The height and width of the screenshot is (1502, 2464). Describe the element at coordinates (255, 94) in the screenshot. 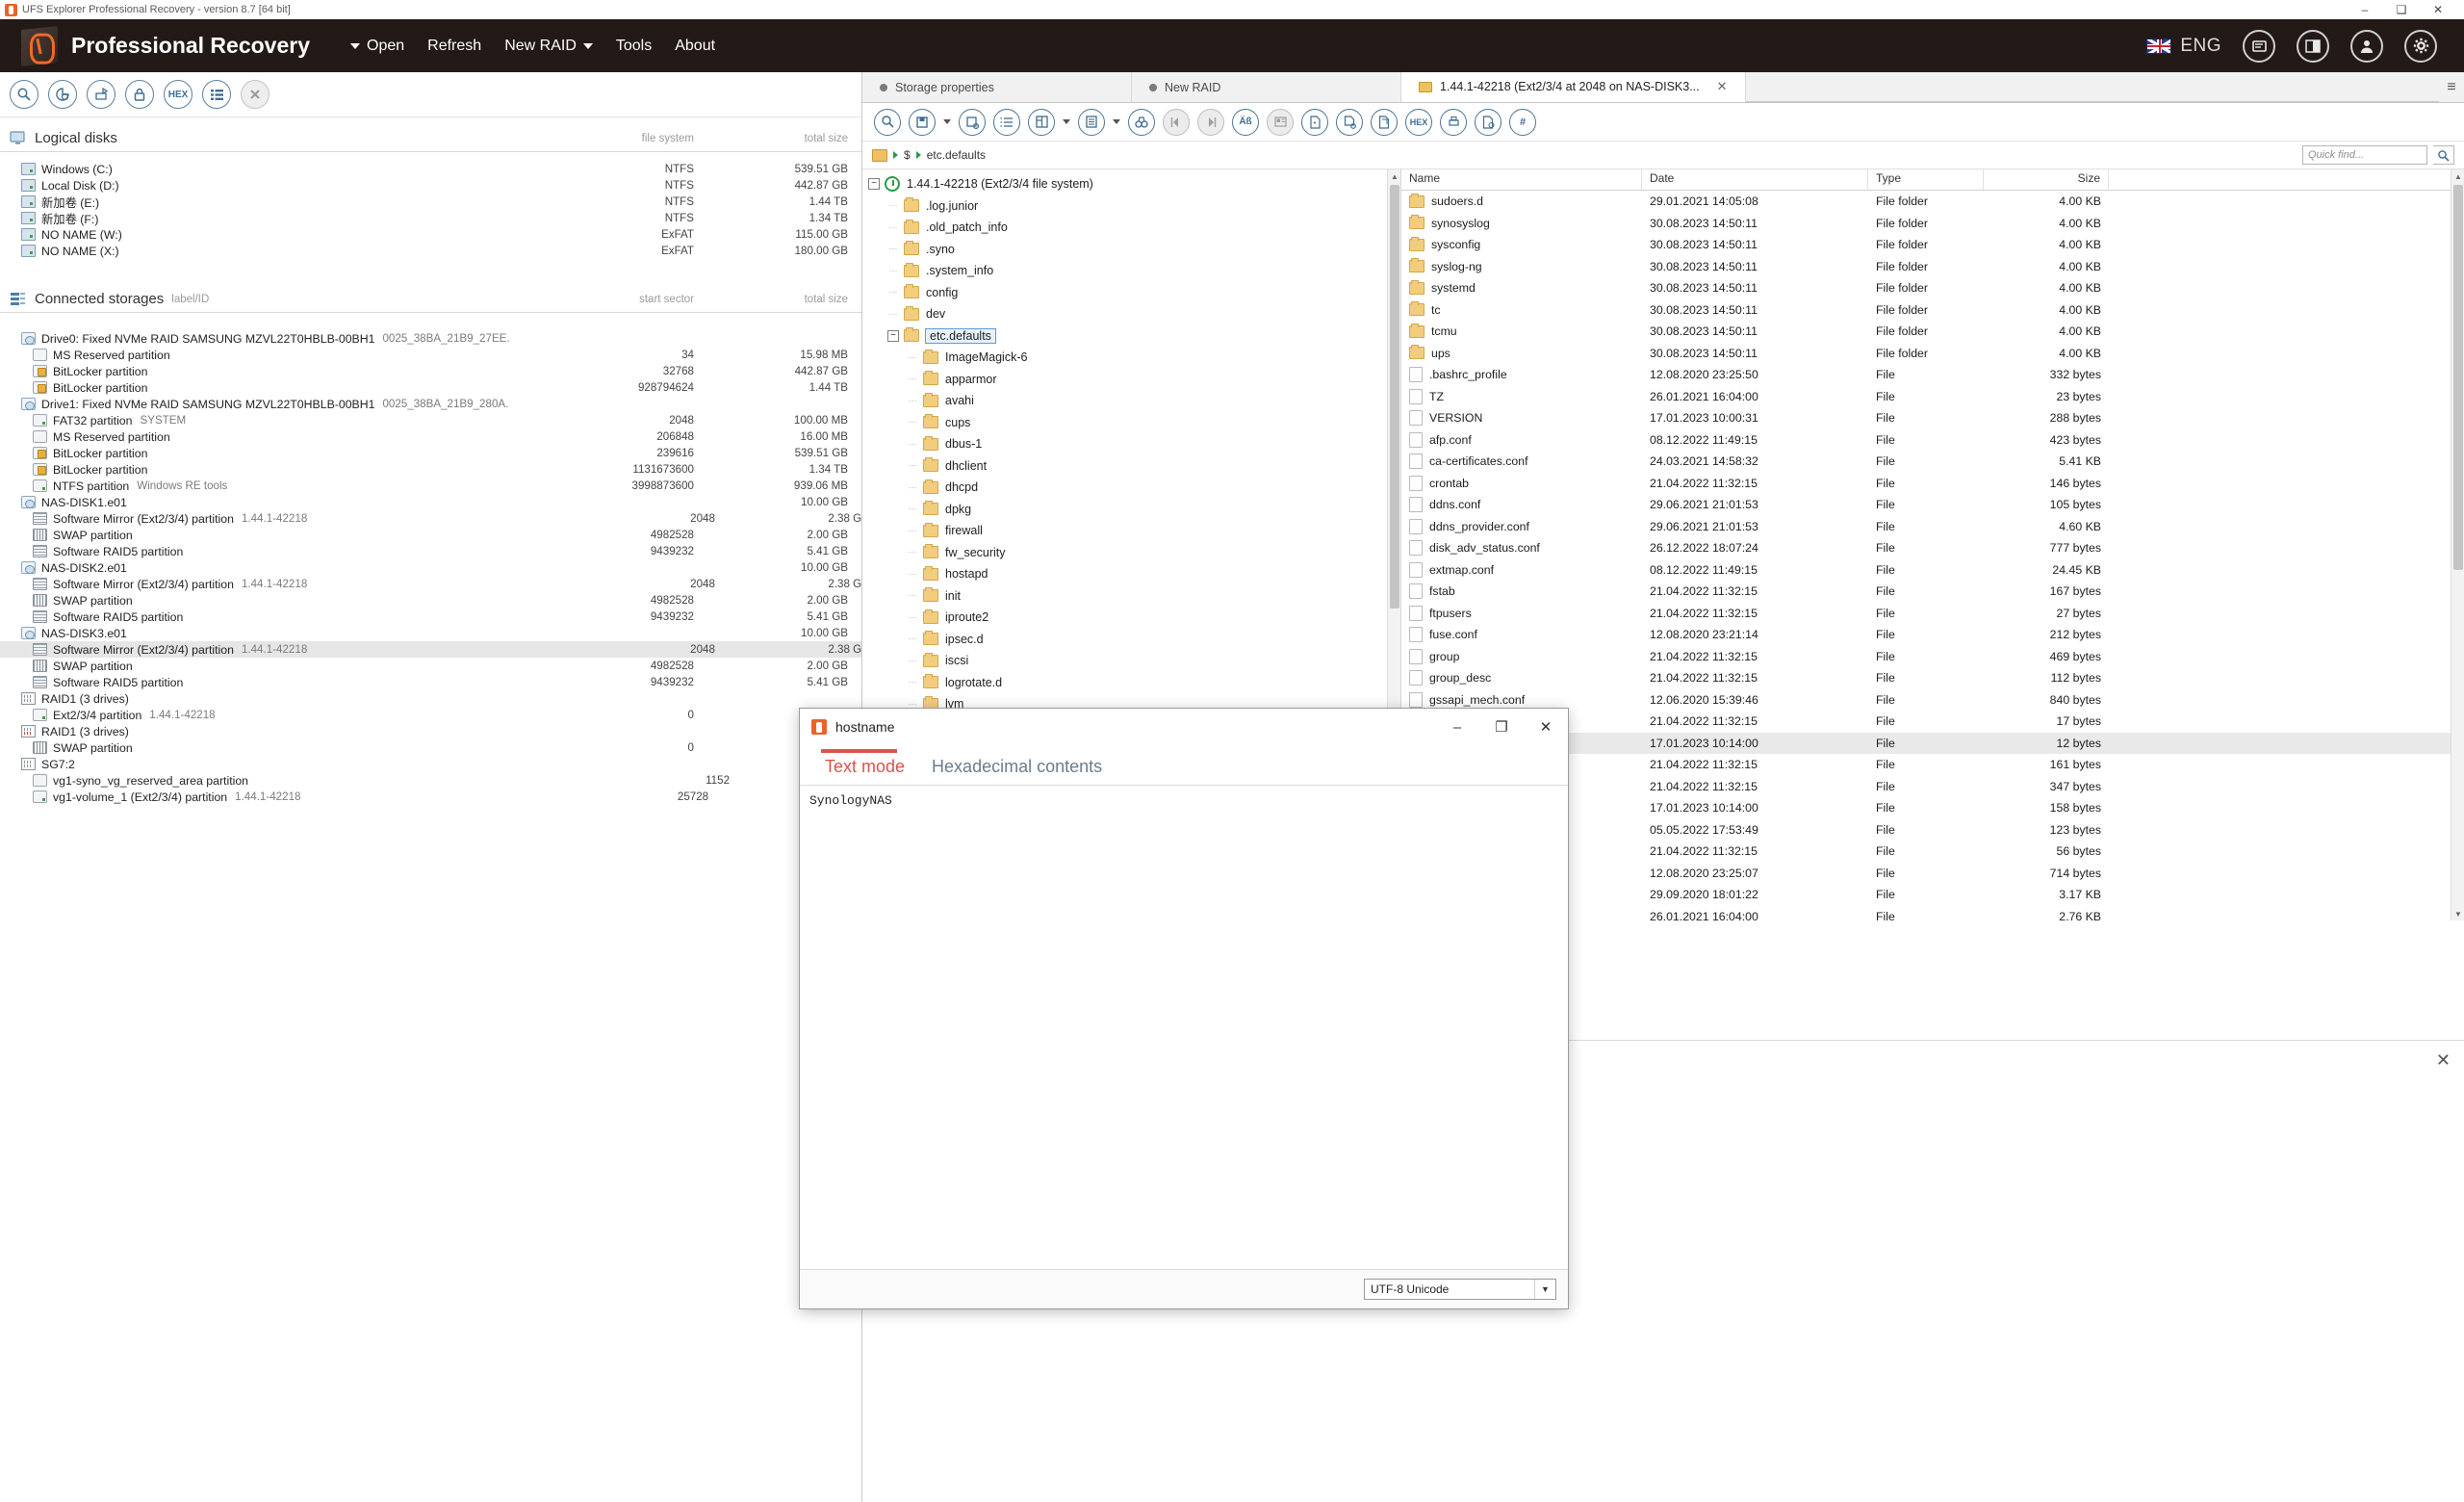

I see `close-icon` at that location.